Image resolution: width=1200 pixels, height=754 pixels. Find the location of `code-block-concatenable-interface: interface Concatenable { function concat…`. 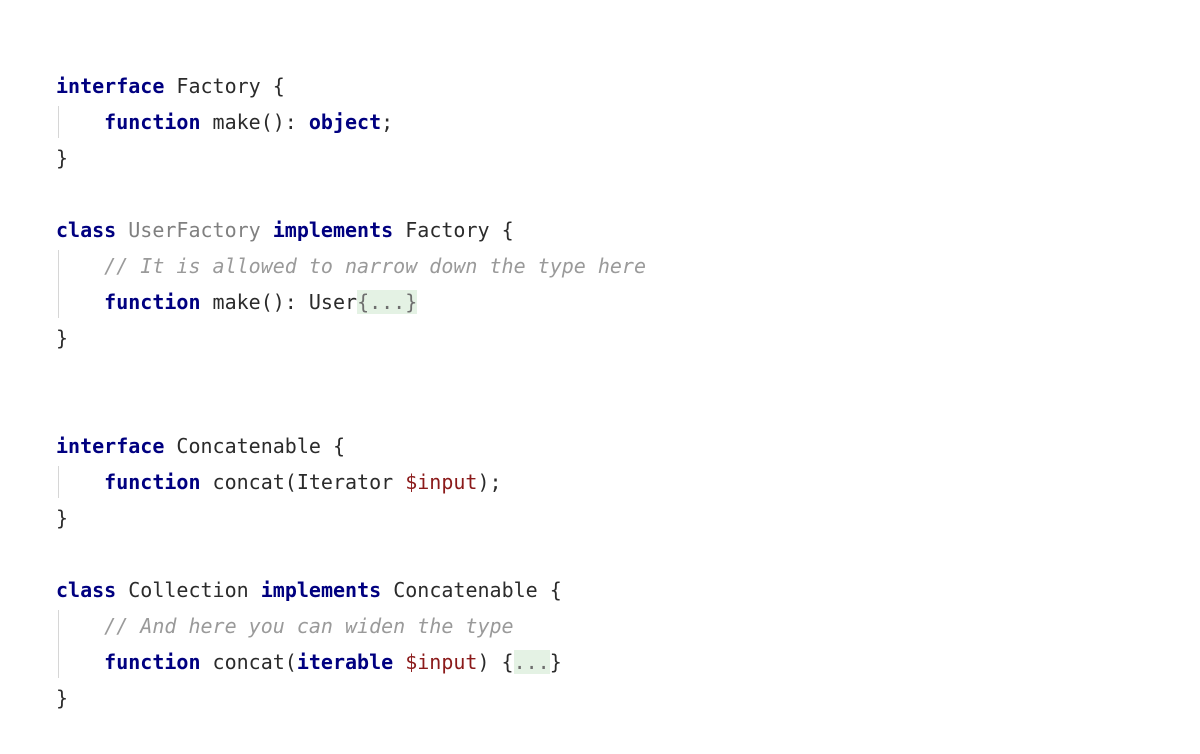

code-block-concatenable-interface: interface Concatenable { function concat… is located at coordinates (600, 482).